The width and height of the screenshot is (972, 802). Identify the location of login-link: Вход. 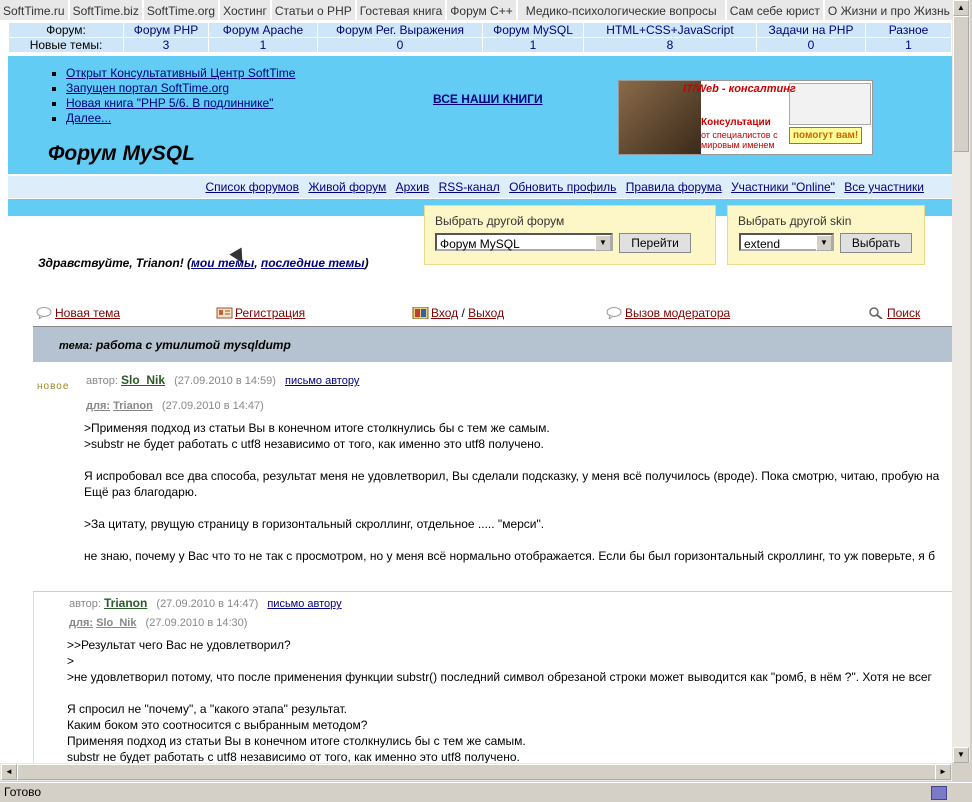
(444, 313).